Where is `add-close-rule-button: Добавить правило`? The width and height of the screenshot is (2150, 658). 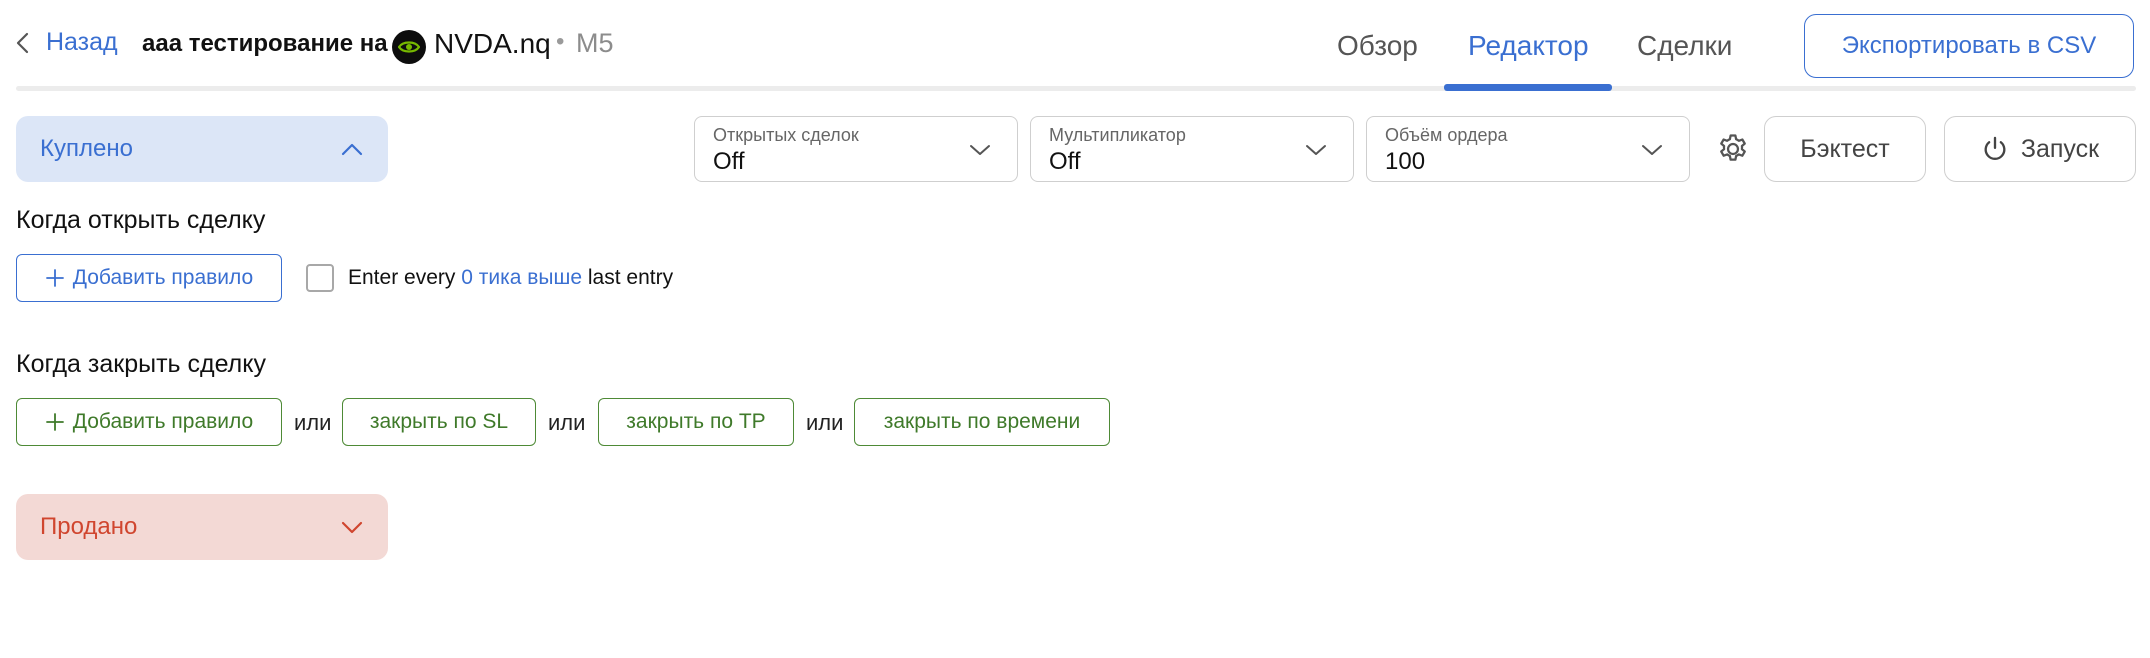
add-close-rule-button: Добавить правило is located at coordinates (149, 422).